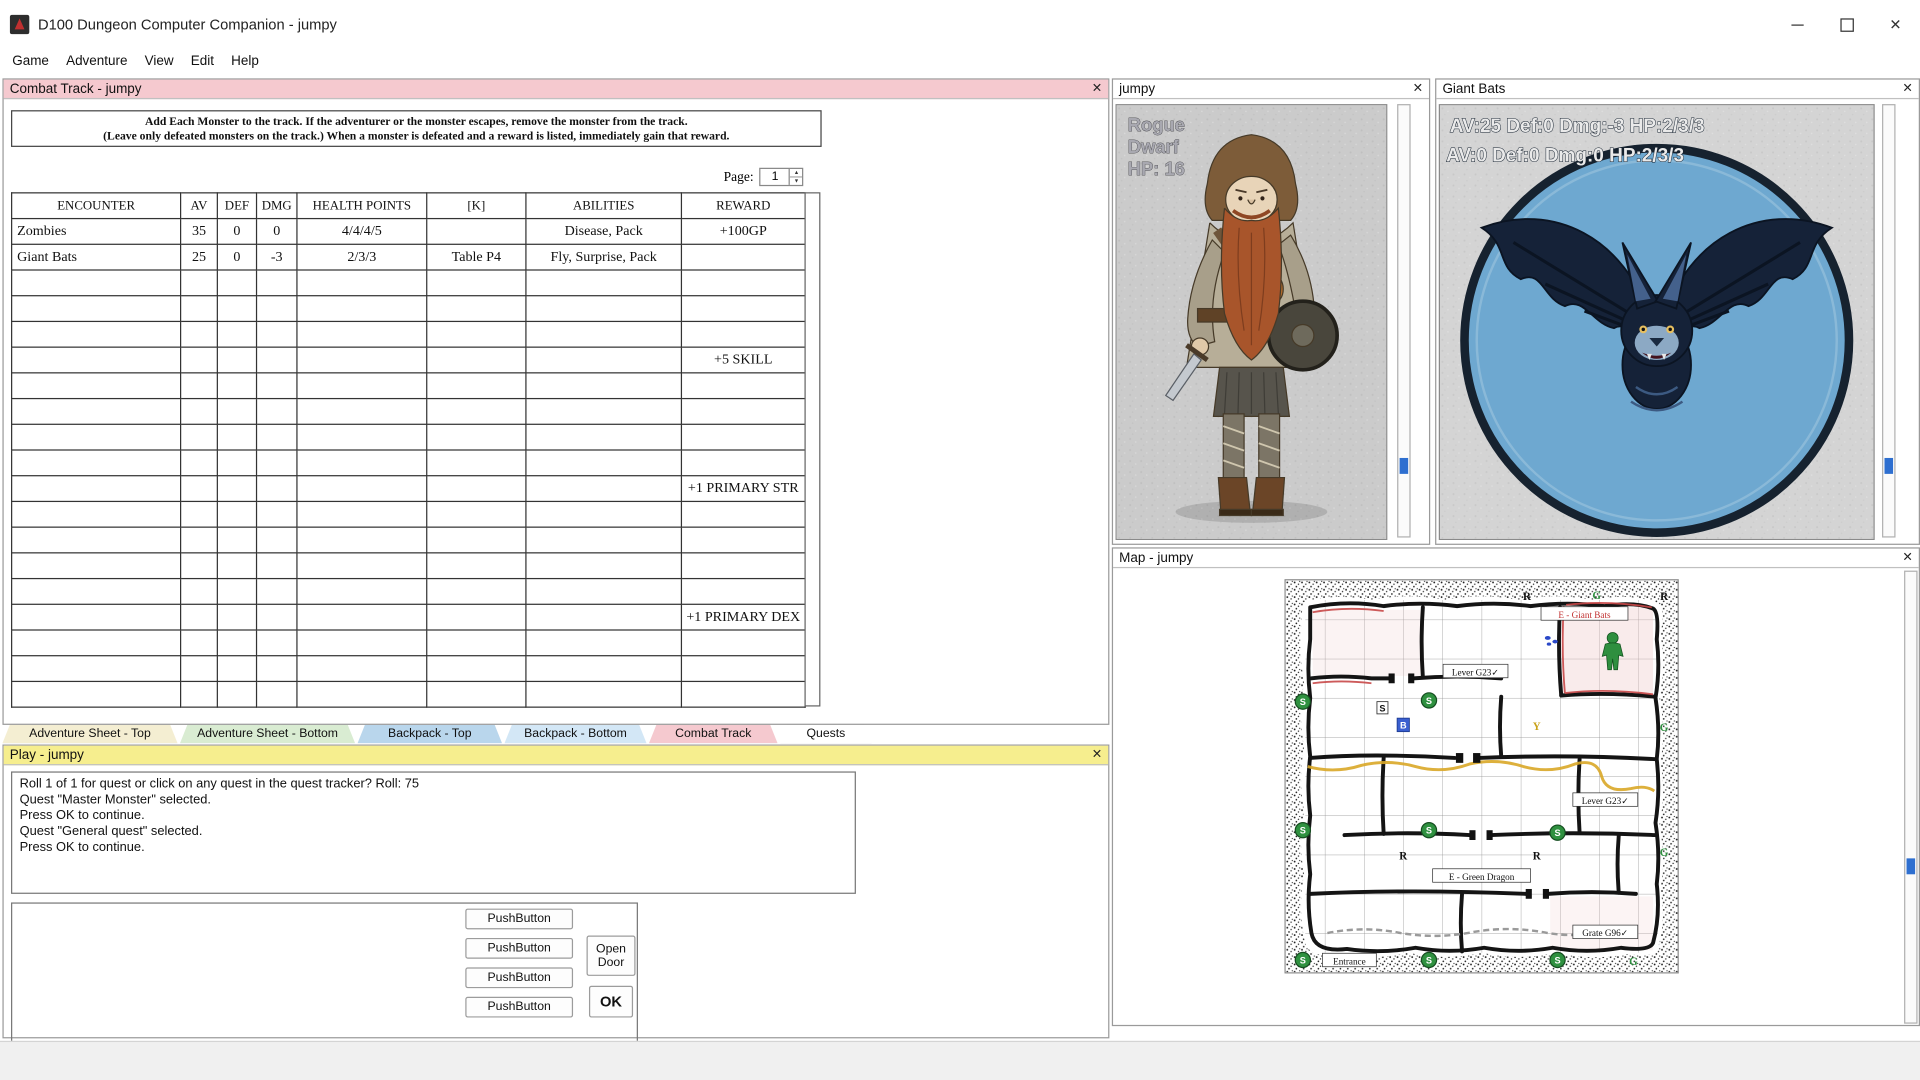  Describe the element at coordinates (796, 173) in the screenshot. I see `spinner-up-icon: ▲` at that location.